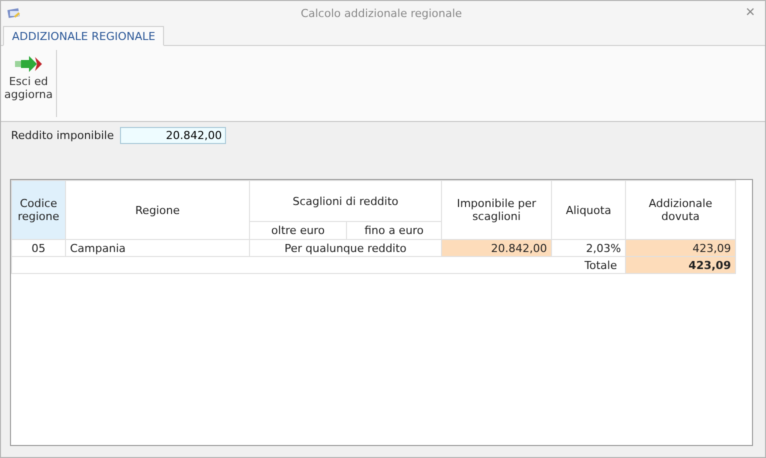 The width and height of the screenshot is (766, 458). I want to click on total-value: 423,09, so click(681, 265).